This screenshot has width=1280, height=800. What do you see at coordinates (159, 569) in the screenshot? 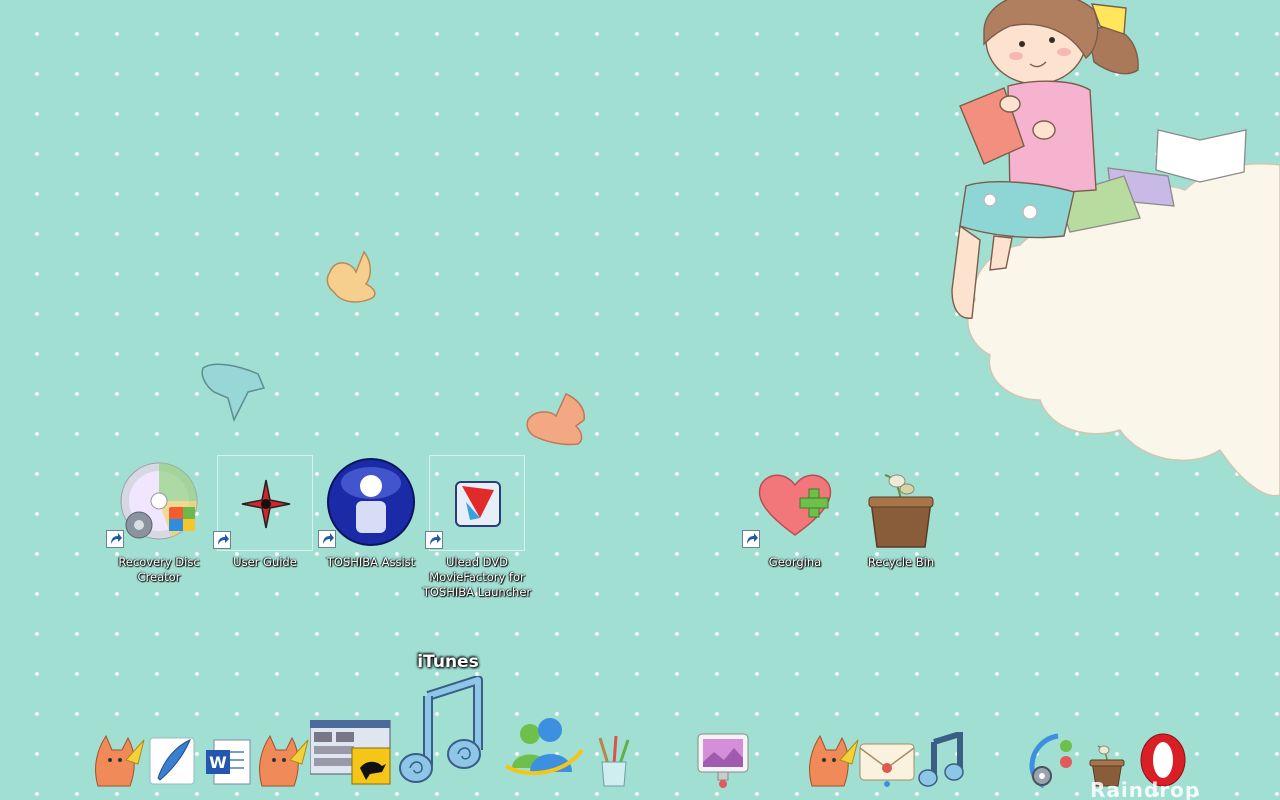
I see `desktop-icon-label: Recovery Disc Creator` at bounding box center [159, 569].